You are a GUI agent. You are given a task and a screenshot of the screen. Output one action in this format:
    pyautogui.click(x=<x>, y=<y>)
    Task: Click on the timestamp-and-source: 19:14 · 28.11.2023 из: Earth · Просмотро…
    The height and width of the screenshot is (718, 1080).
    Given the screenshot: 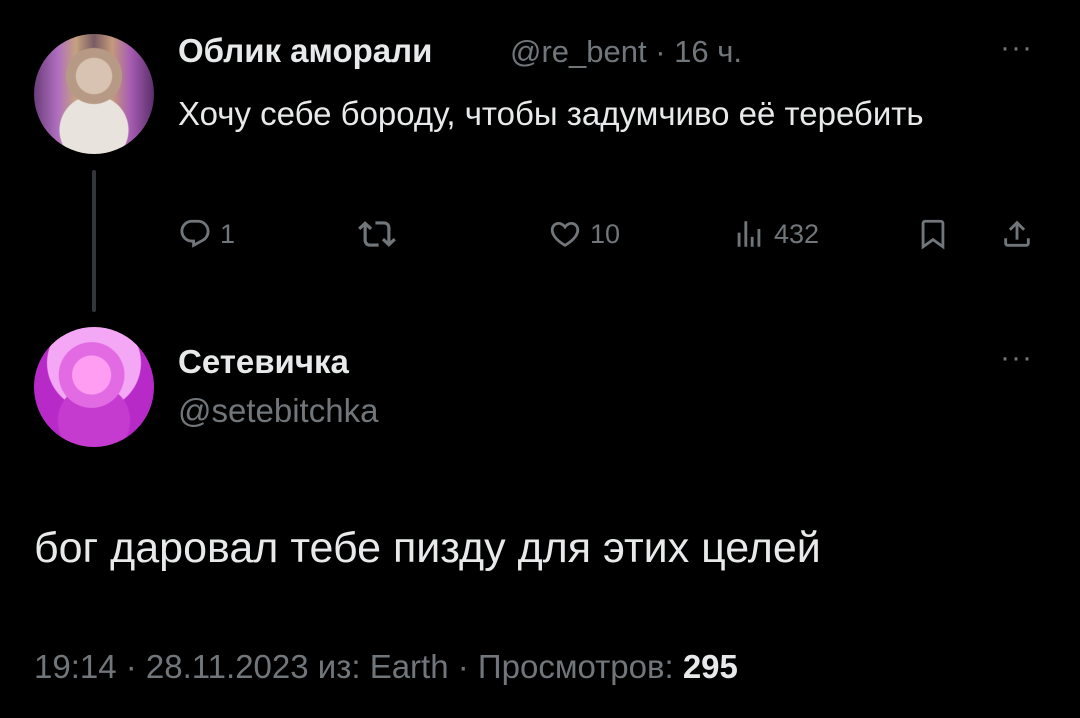 What is the action you would take?
    pyautogui.click(x=358, y=666)
    